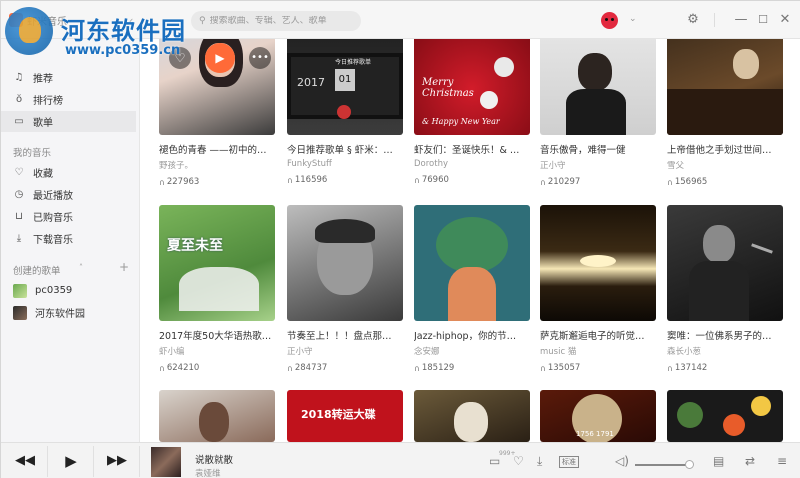  I want to click on app-logo: 虾米音乐, so click(41, 20).